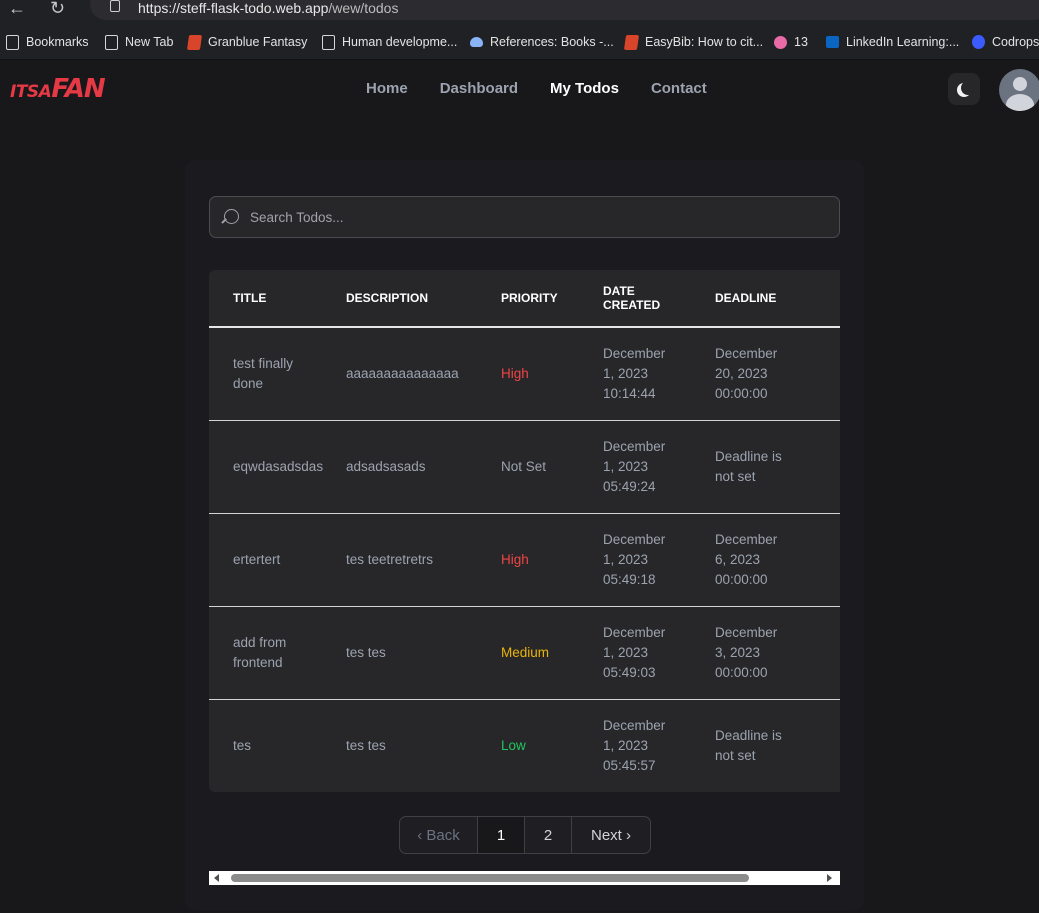 This screenshot has height=913, width=1039. Describe the element at coordinates (1005, 42) in the screenshot. I see `bookmark-codrops: Codrops` at that location.